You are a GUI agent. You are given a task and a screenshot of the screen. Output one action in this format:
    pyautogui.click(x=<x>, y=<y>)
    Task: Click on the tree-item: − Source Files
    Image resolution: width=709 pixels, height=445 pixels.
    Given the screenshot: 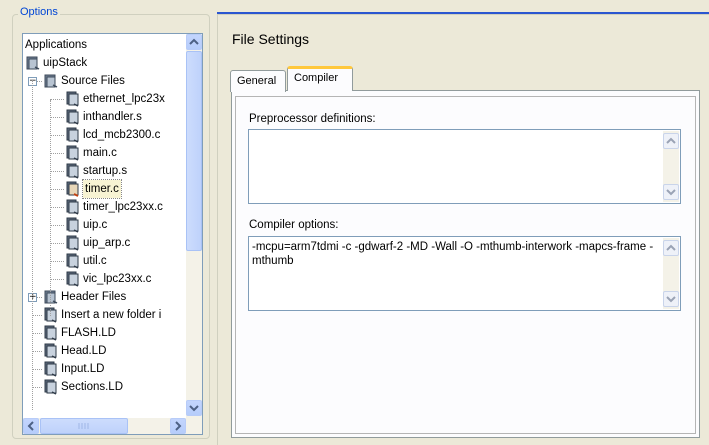 What is the action you would take?
    pyautogui.click(x=105, y=81)
    